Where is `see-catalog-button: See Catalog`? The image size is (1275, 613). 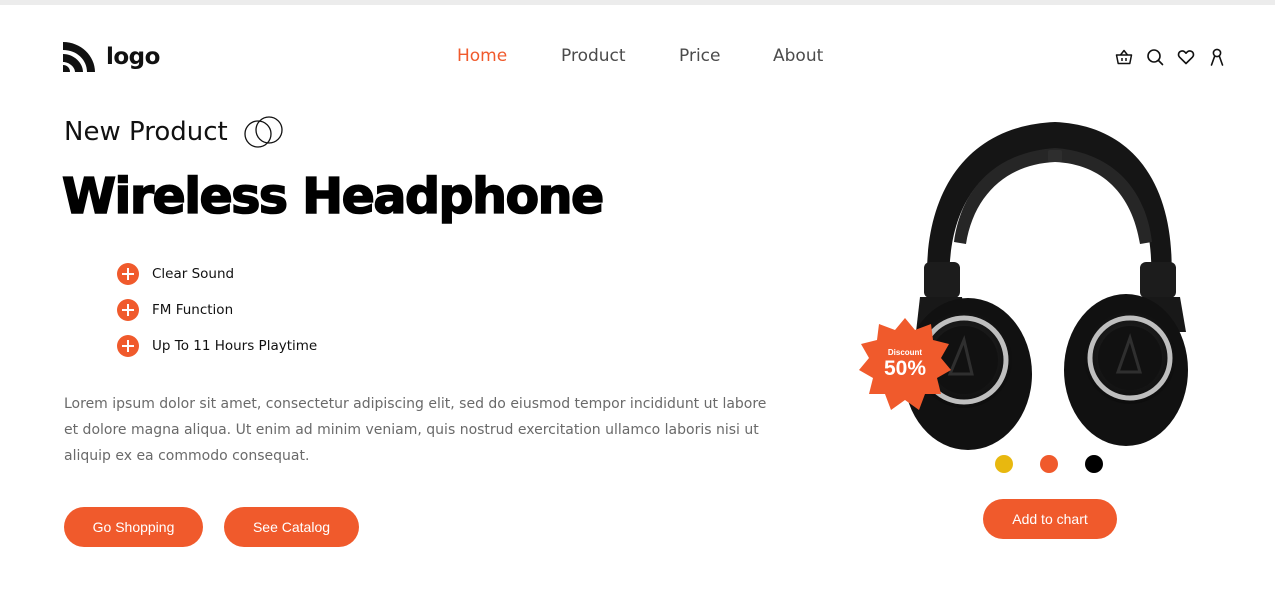
see-catalog-button: See Catalog is located at coordinates (291, 527).